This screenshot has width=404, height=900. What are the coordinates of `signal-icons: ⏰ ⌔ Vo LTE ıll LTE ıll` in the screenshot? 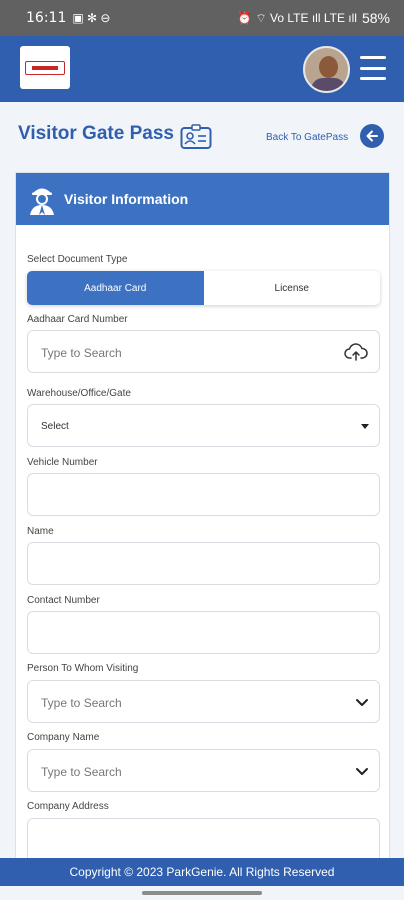 It's located at (297, 17).